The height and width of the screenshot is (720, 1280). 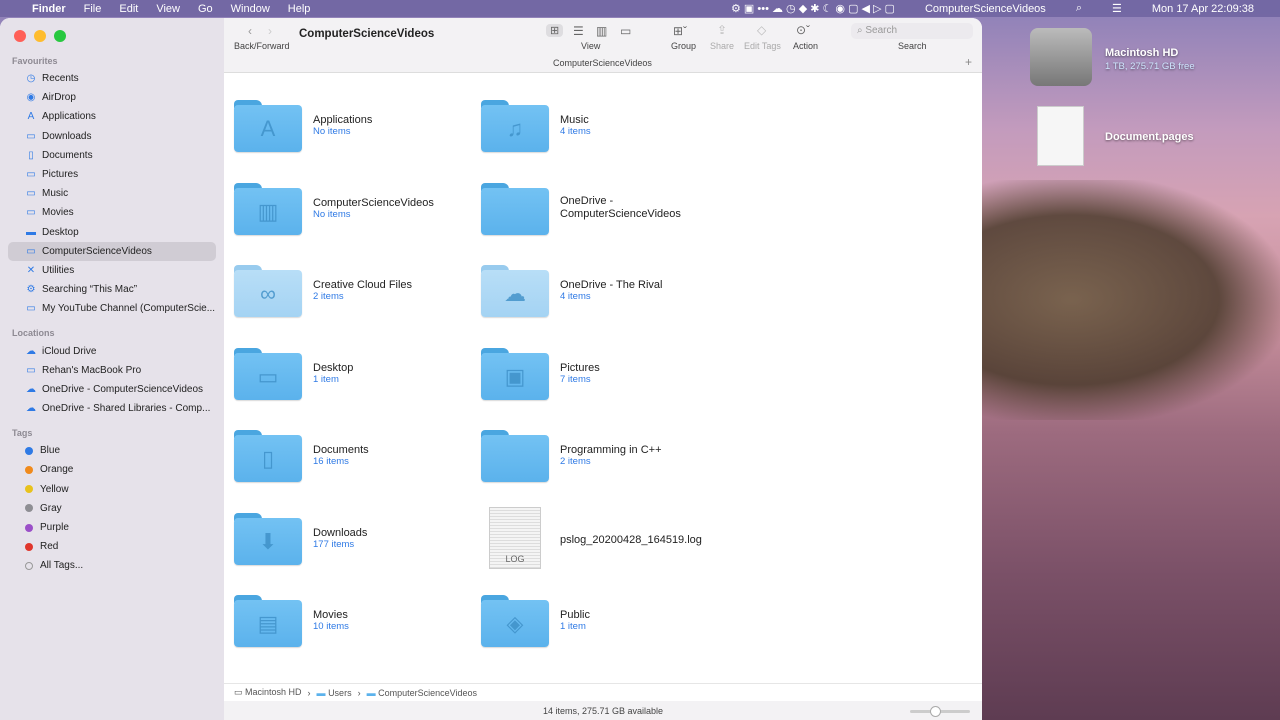 What do you see at coordinates (515, 621) in the screenshot?
I see `folder-icon: ◈` at bounding box center [515, 621].